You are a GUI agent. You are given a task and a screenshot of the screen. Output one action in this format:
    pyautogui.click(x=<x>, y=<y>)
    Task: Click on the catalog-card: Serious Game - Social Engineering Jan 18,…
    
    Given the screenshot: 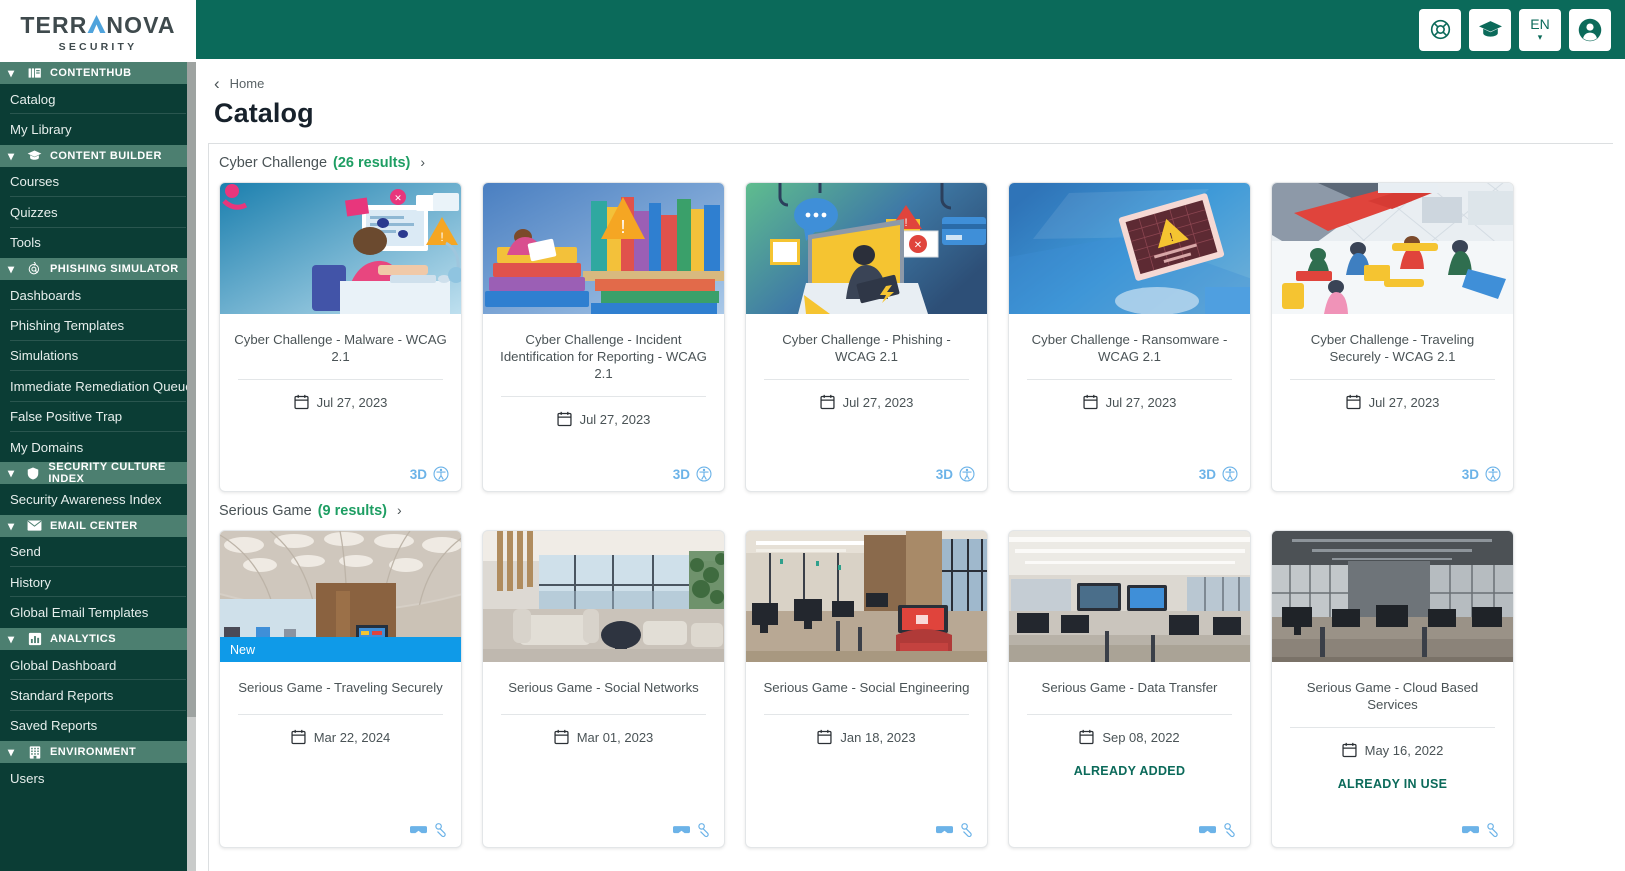 What is the action you would take?
    pyautogui.click(x=866, y=689)
    